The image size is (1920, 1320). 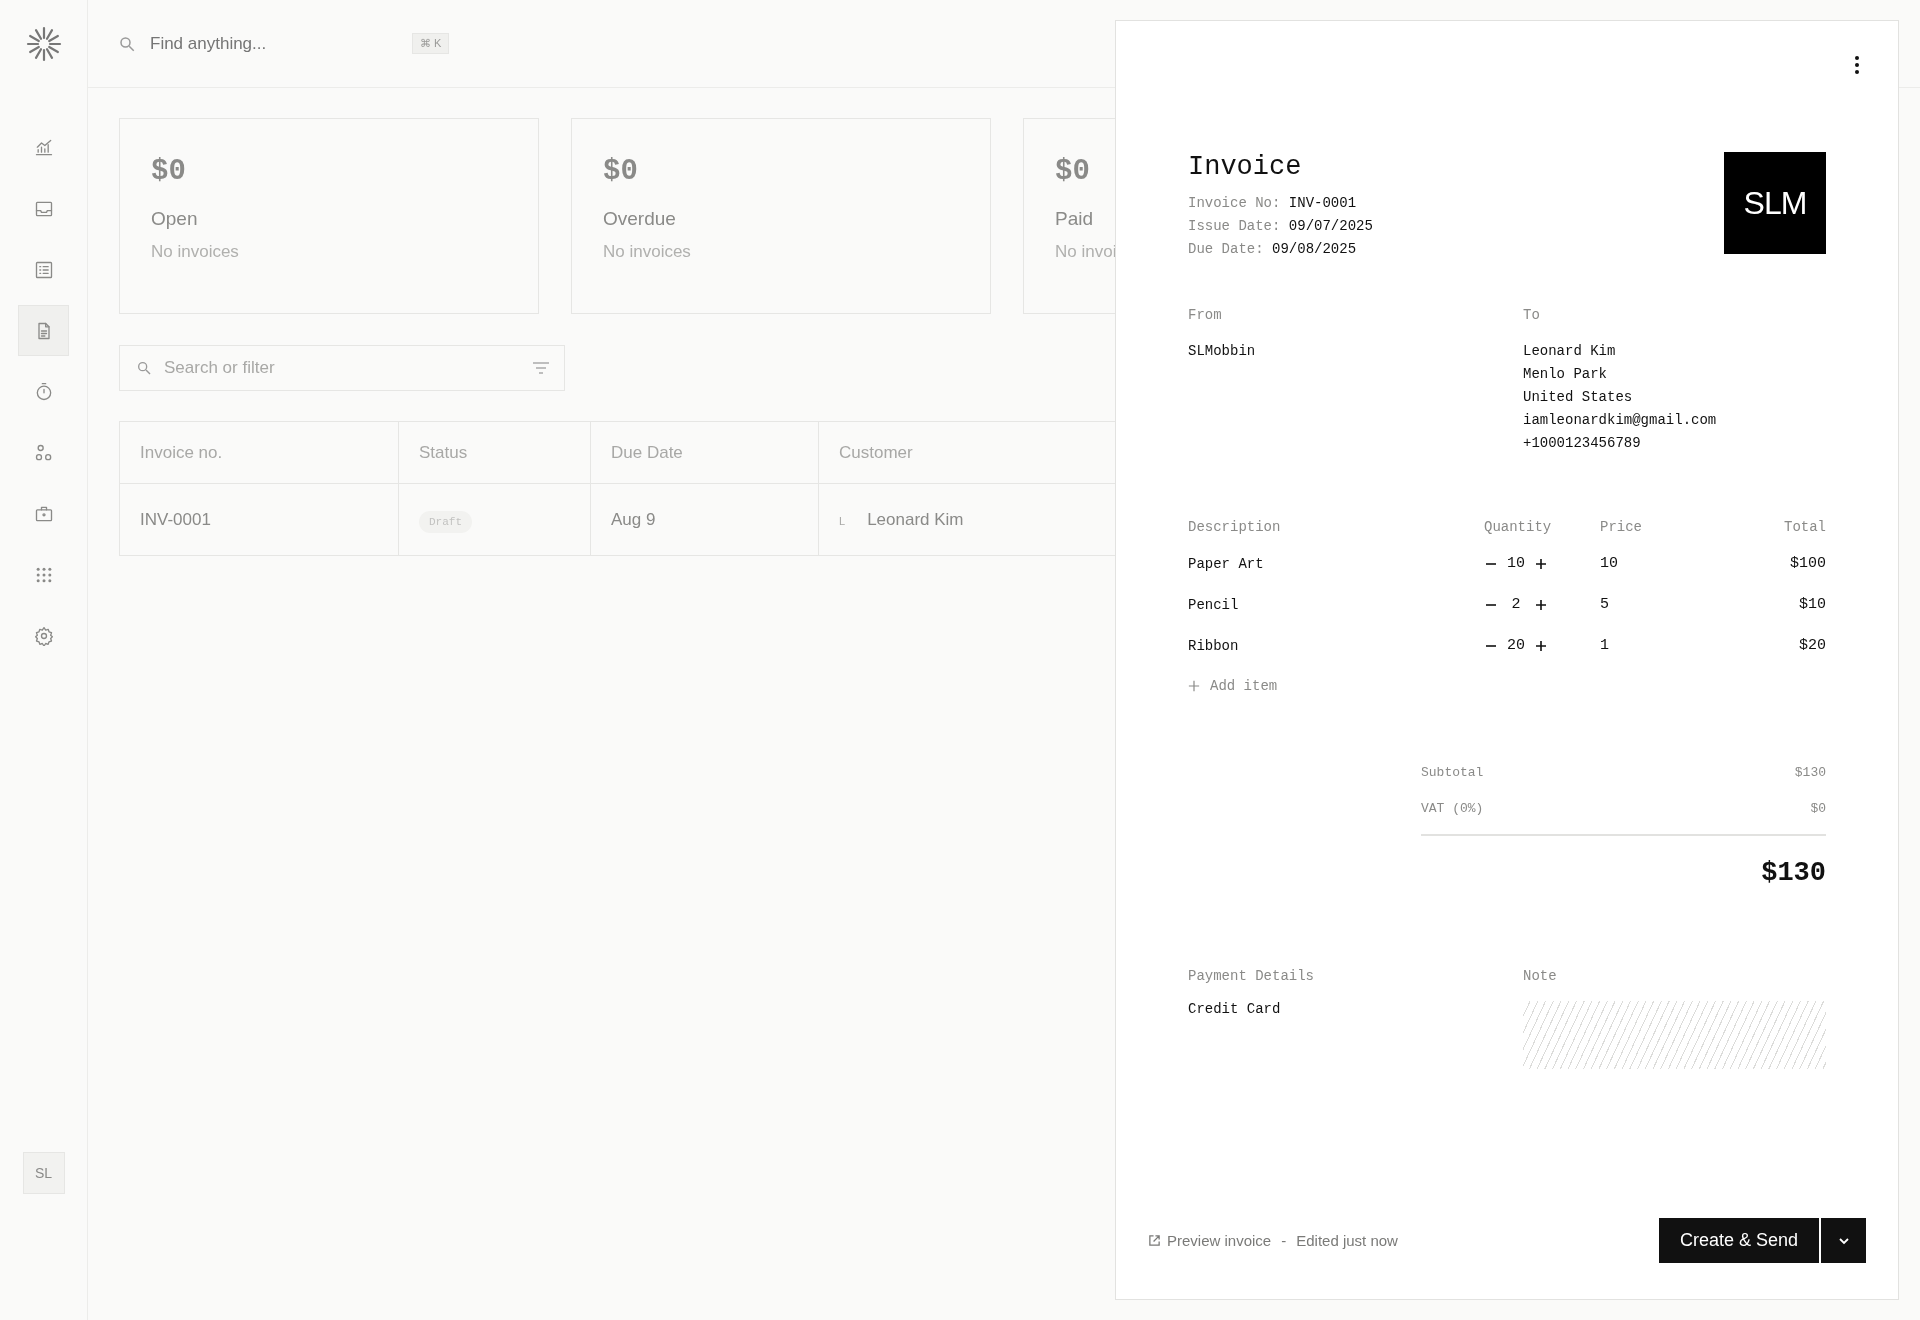 I want to click on summary-label: Subtotal, so click(x=1452, y=772).